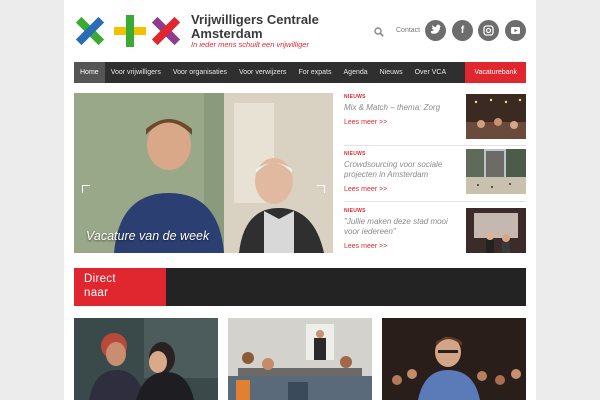 This screenshot has height=400, width=600. Describe the element at coordinates (147, 236) in the screenshot. I see `hero-caption: Vacature van de week` at that location.